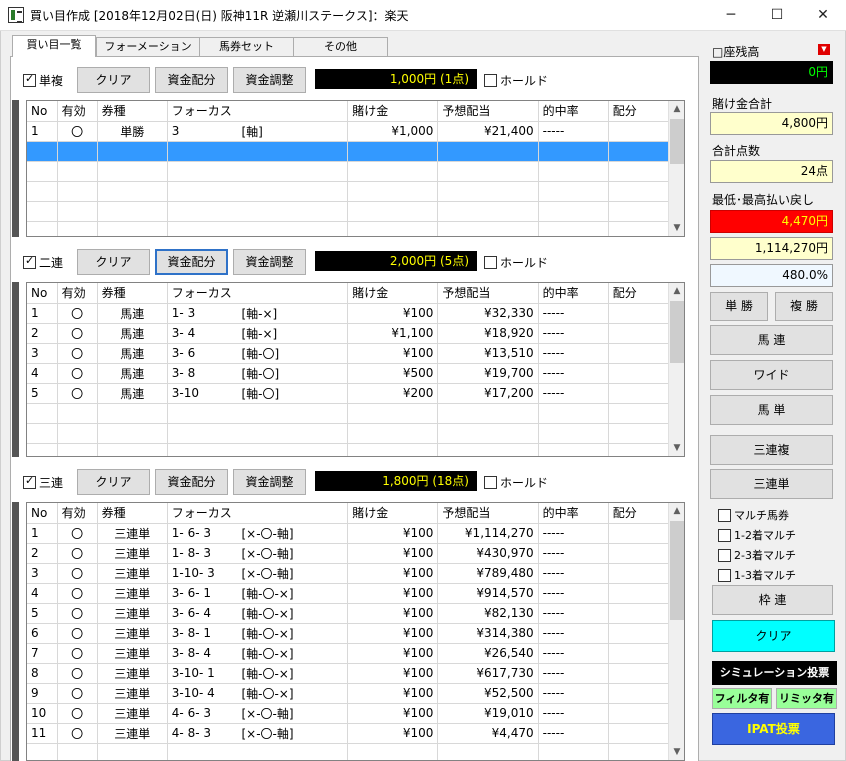  I want to click on minimize-button: ─, so click(731, 15).